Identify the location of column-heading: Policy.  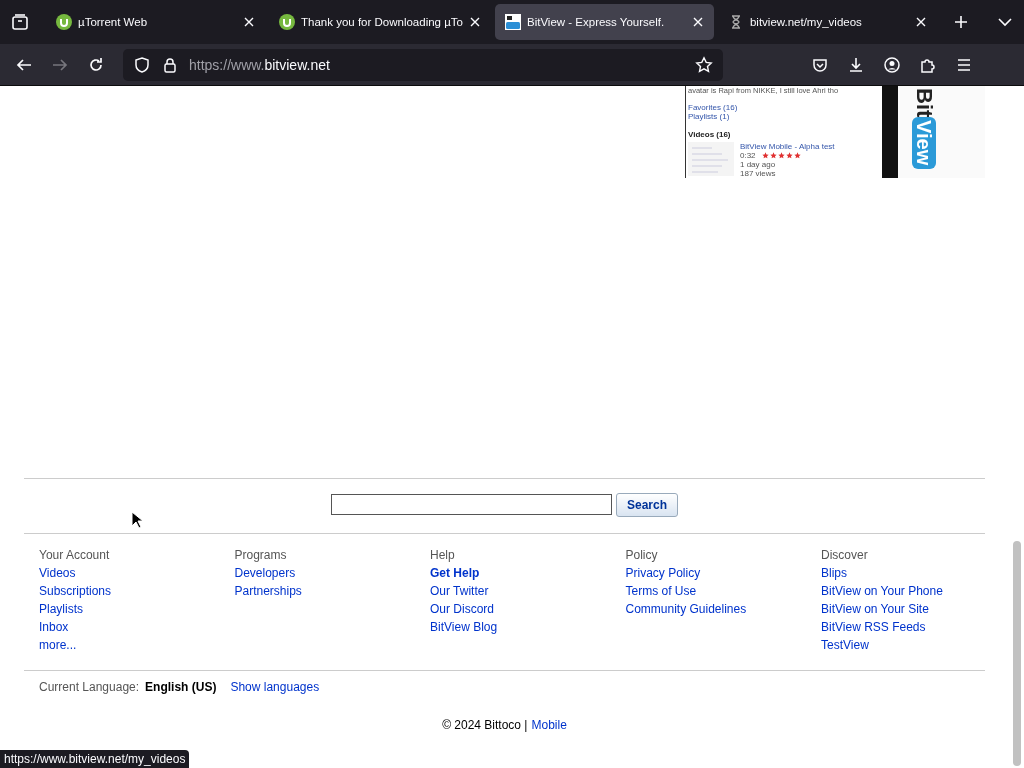
(641, 555).